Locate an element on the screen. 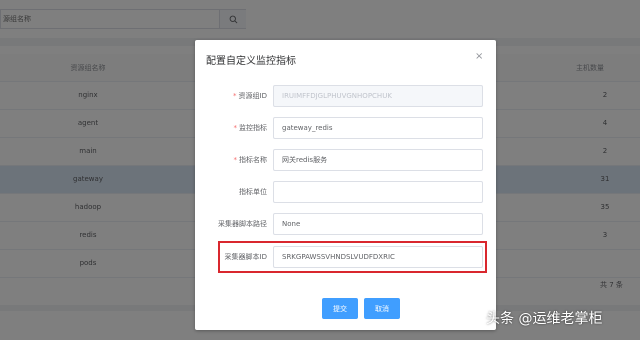 The height and width of the screenshot is (340, 640). cancel-button: 取消 is located at coordinates (382, 308).